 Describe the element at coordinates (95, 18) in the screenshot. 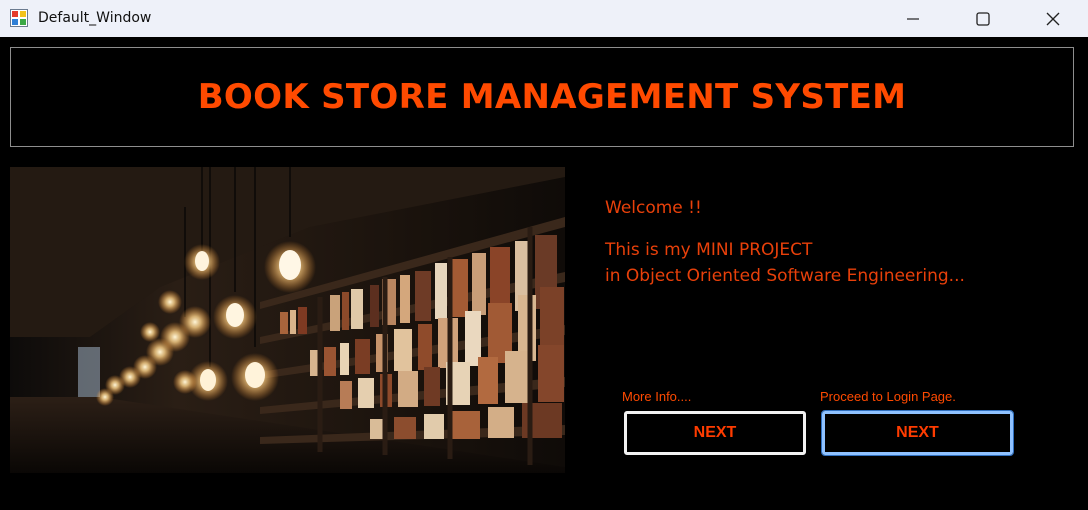

I see `window-title: Default_Window` at that location.